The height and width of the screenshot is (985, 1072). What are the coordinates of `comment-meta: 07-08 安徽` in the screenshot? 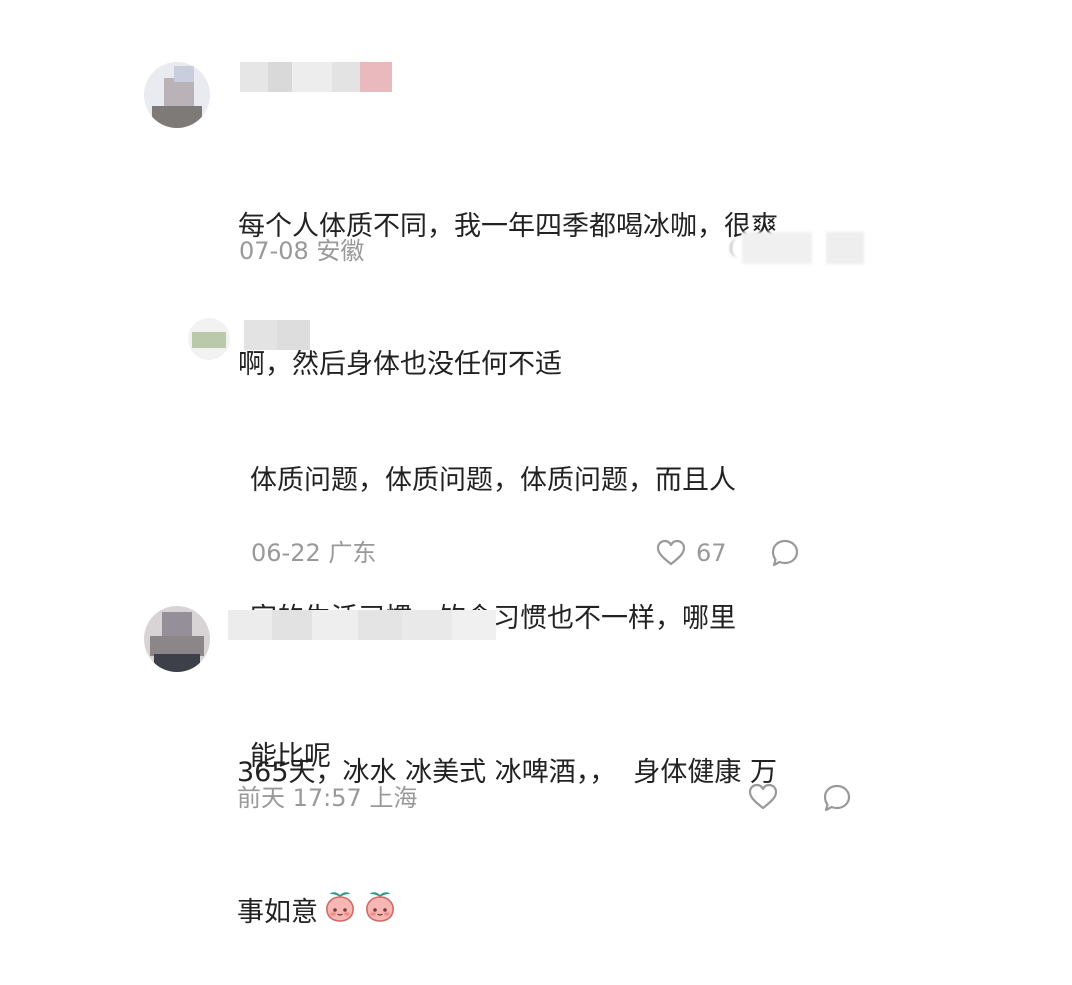 It's located at (301, 251).